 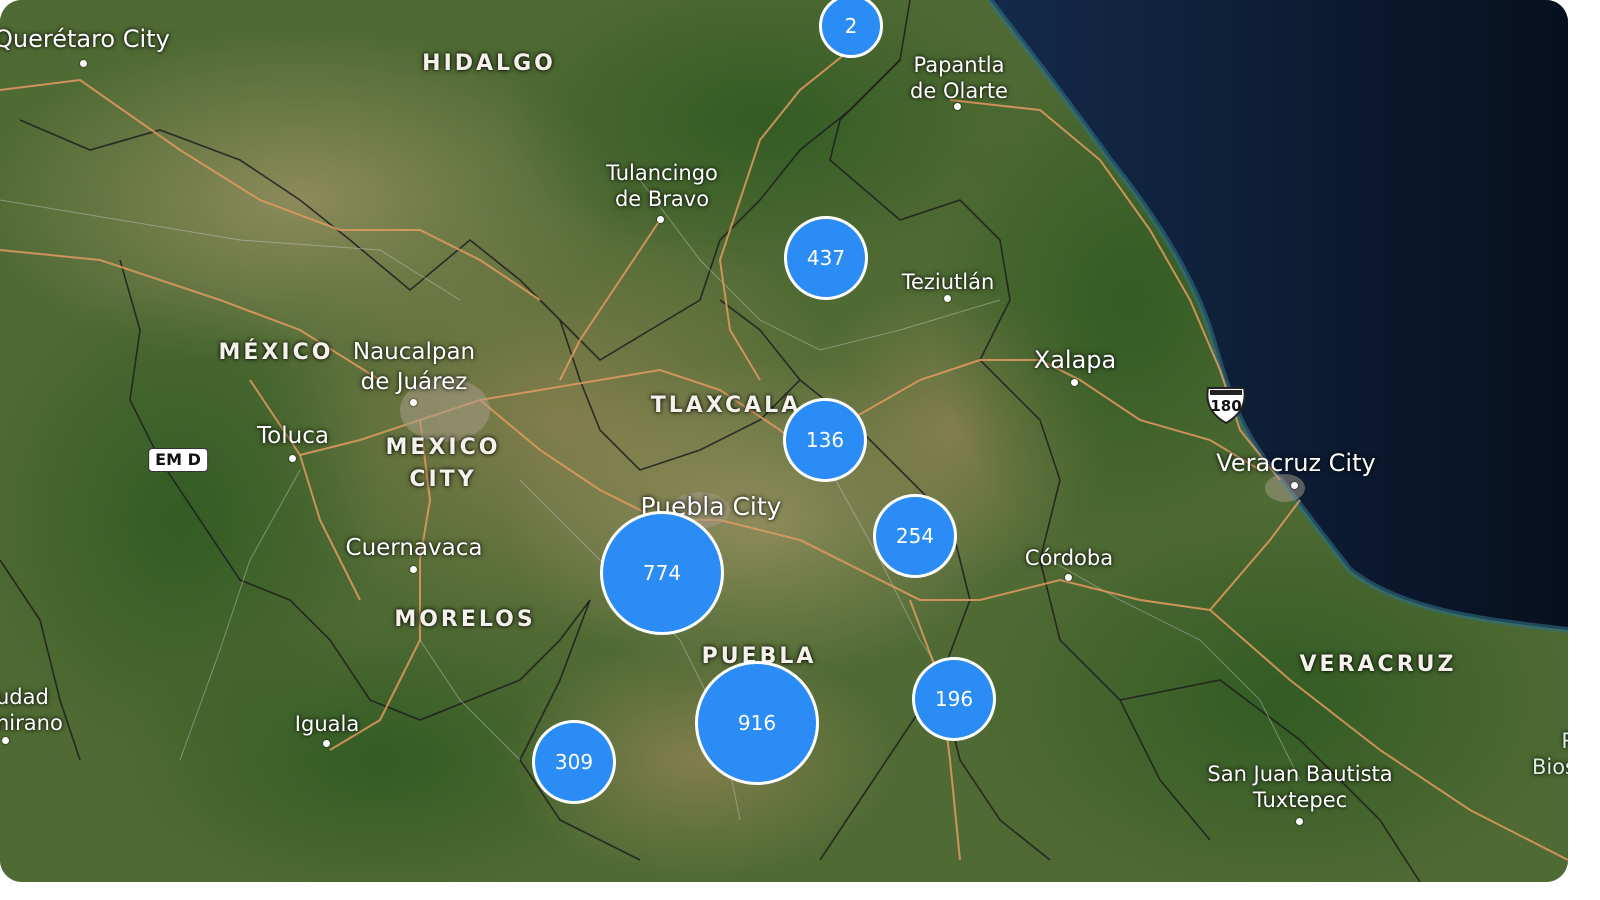 I want to click on cluster-count: 254, so click(x=915, y=536).